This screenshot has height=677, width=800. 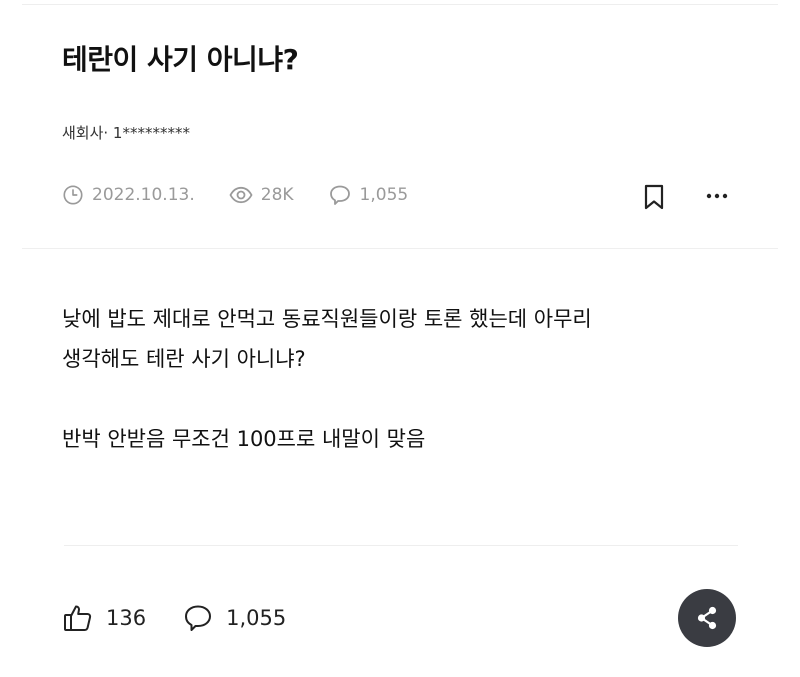 What do you see at coordinates (717, 196) in the screenshot?
I see `more-dots-icon` at bounding box center [717, 196].